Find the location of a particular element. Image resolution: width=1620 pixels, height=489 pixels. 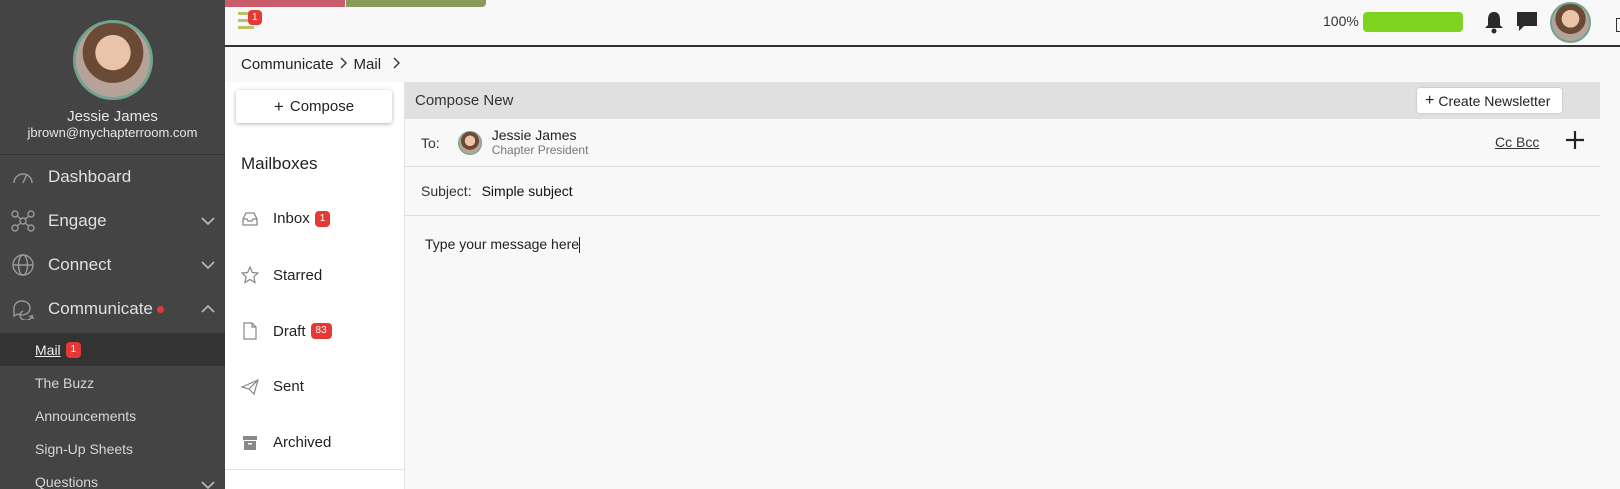

subnav-the-buzz-label: The Buzz is located at coordinates (65, 382).